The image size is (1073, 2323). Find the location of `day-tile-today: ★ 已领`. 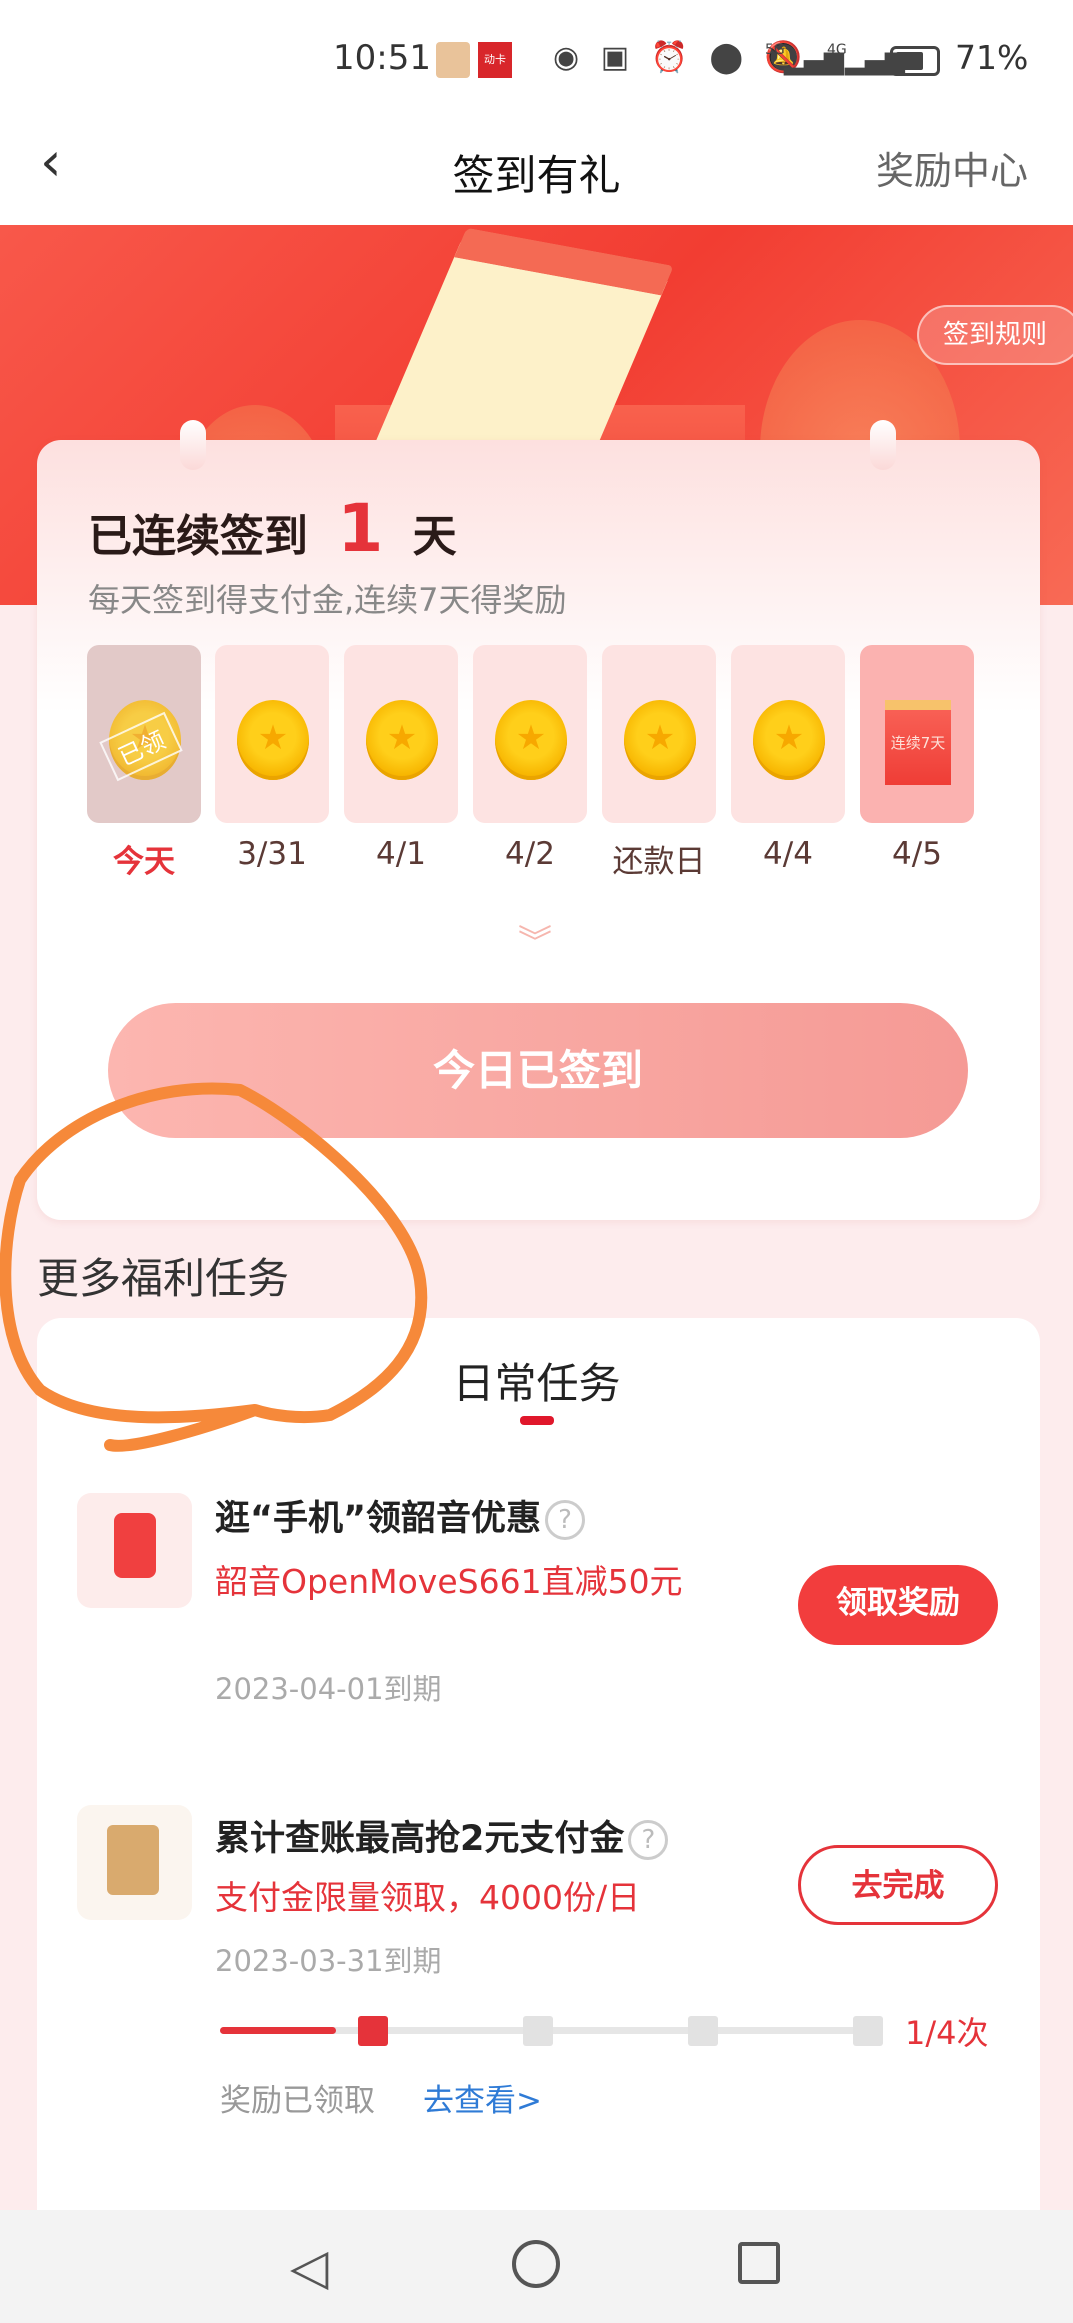

day-tile-today: ★ 已领 is located at coordinates (144, 734).